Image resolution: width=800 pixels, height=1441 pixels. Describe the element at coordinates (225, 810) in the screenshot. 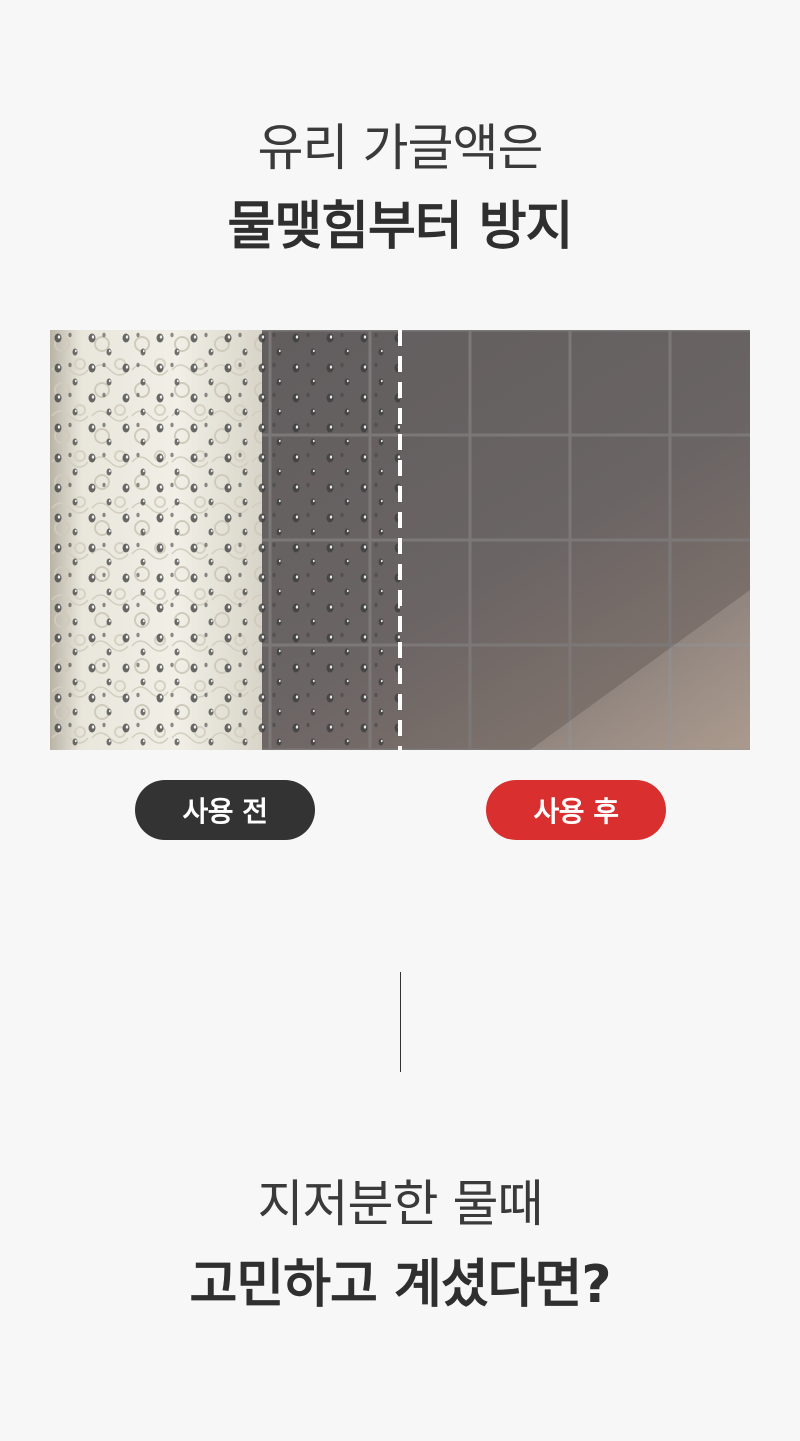

I see `before-badge: 사용 전` at that location.